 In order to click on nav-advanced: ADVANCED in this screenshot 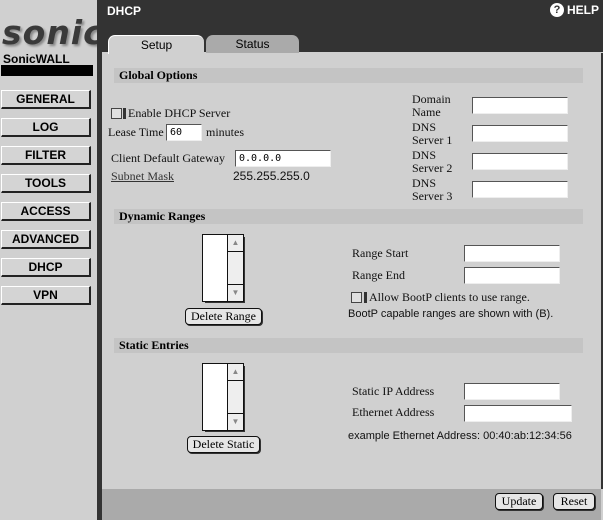, I will do `click(46, 239)`.